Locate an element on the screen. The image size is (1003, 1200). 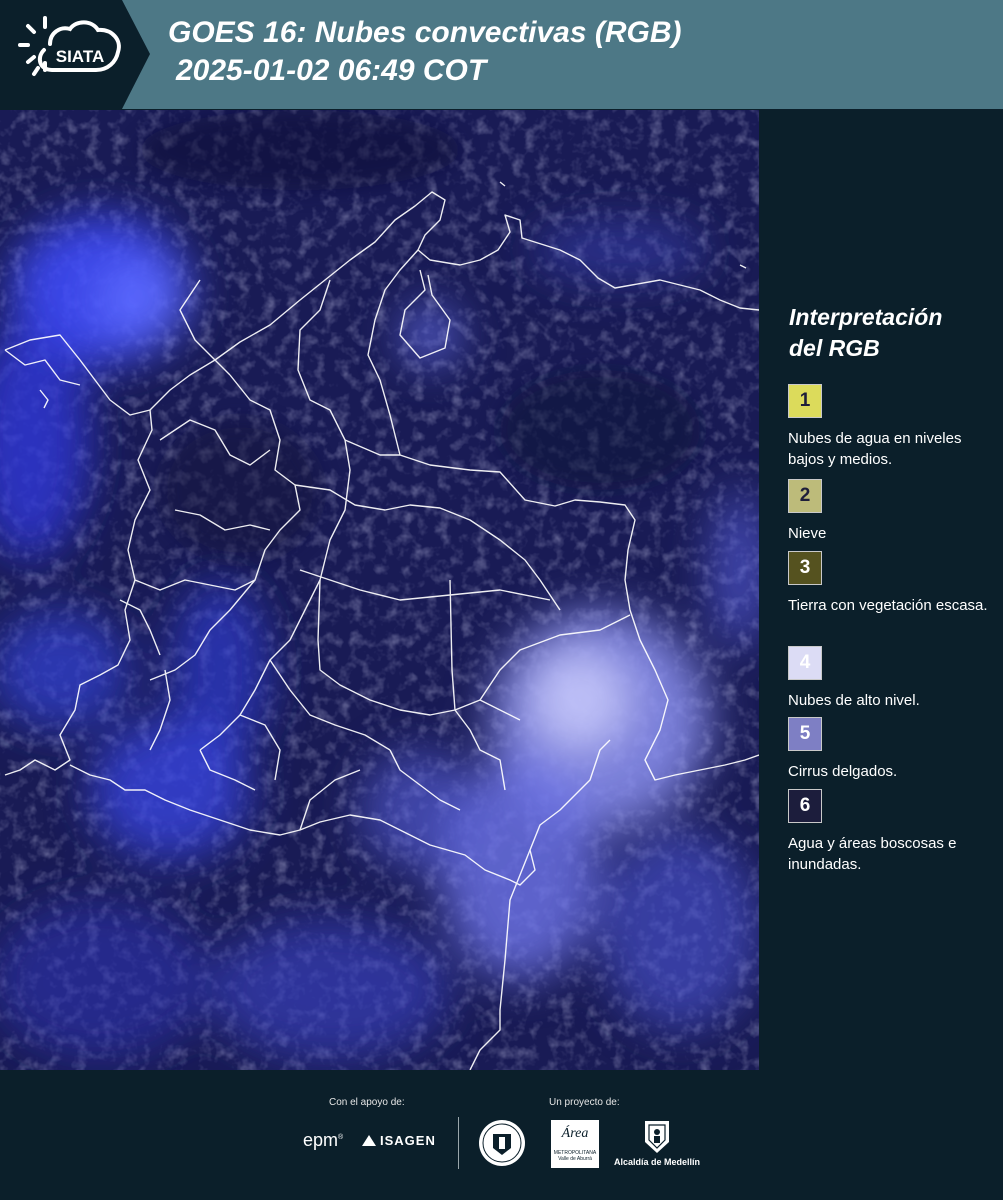
legend-label-6: Agua y áreas boscosas e inundadas. is located at coordinates (872, 854).